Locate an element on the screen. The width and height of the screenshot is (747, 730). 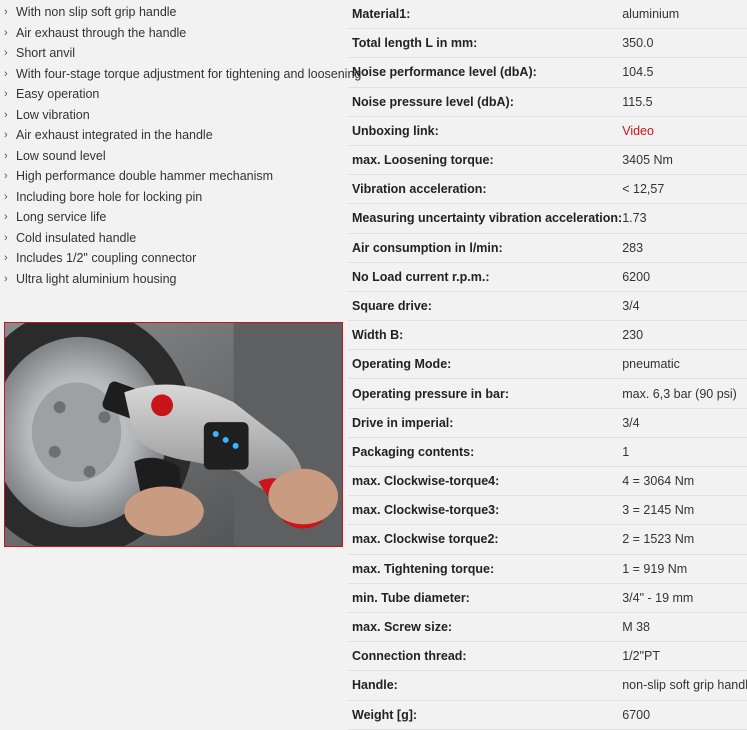
spec-value: M 38 is located at coordinates (684, 627).